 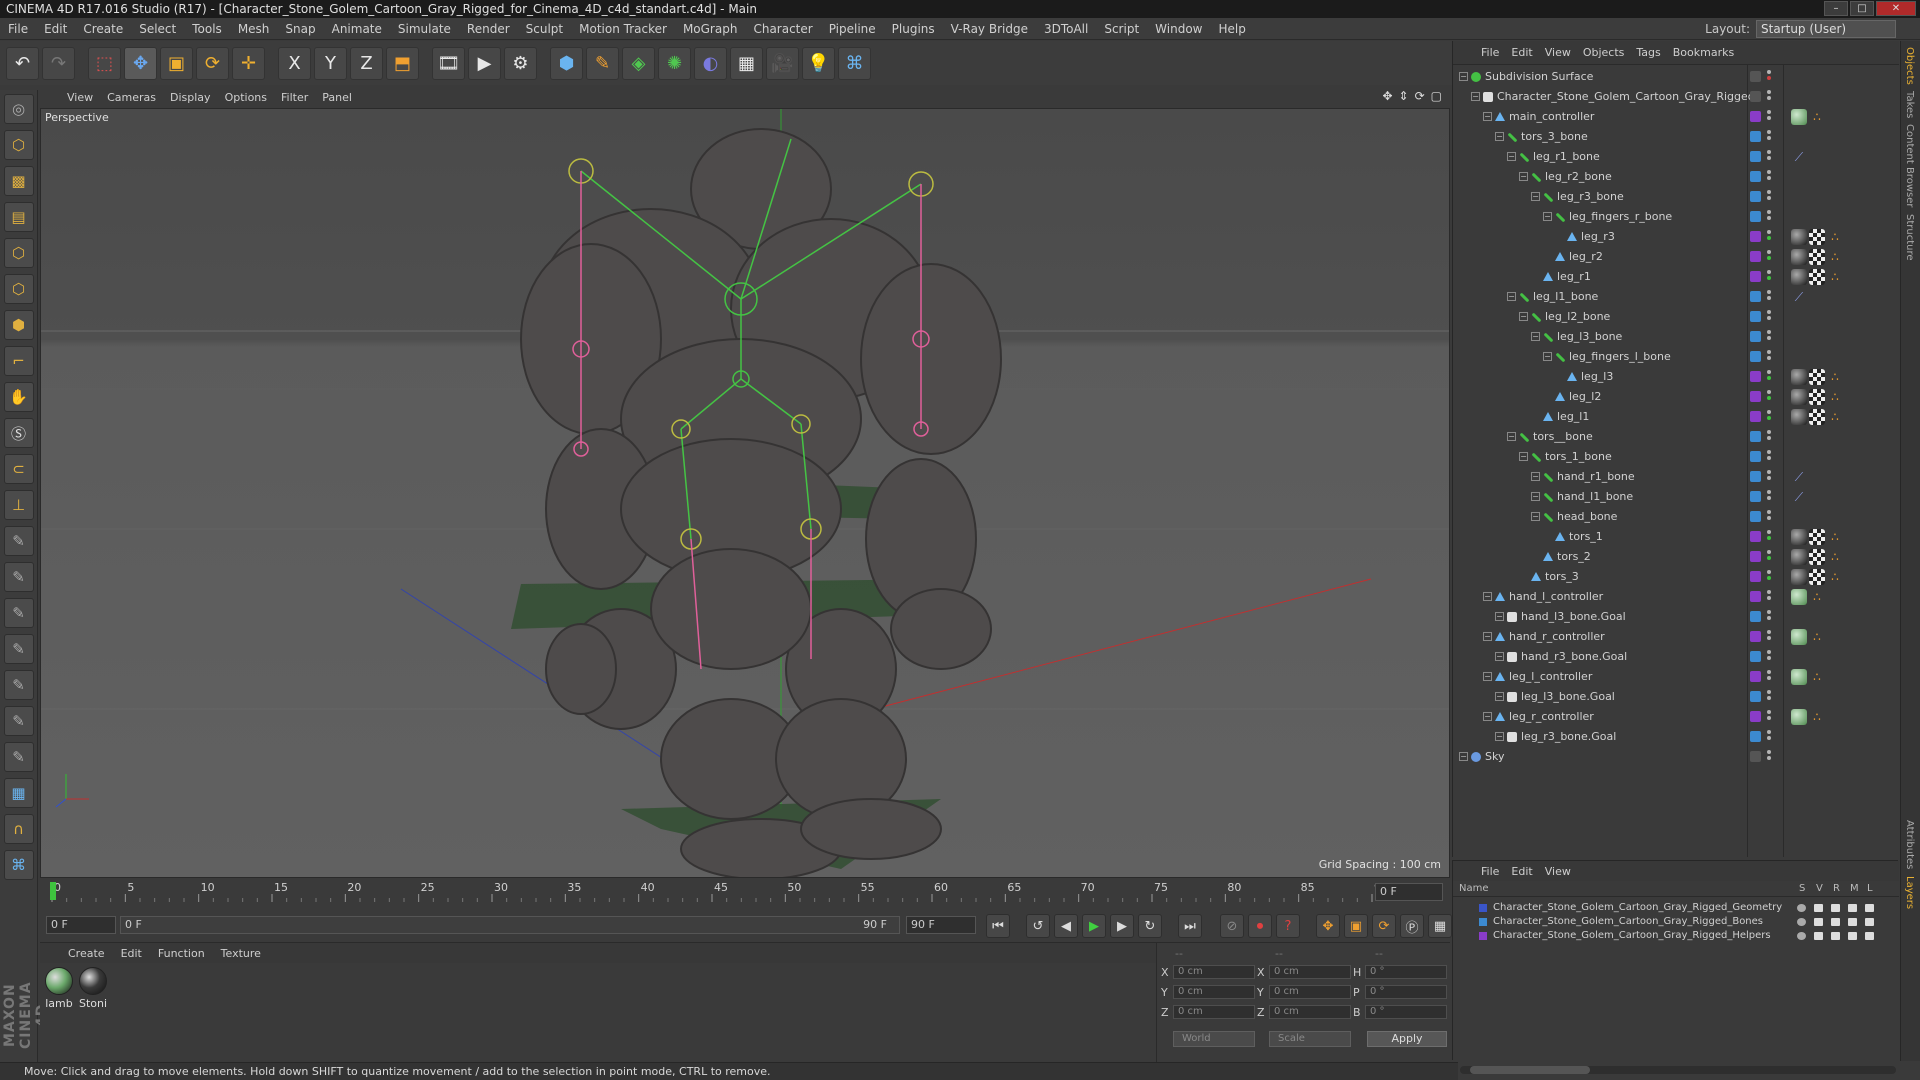 What do you see at coordinates (1676, 457) in the screenshot?
I see `tree-row: − tors_1_bone` at bounding box center [1676, 457].